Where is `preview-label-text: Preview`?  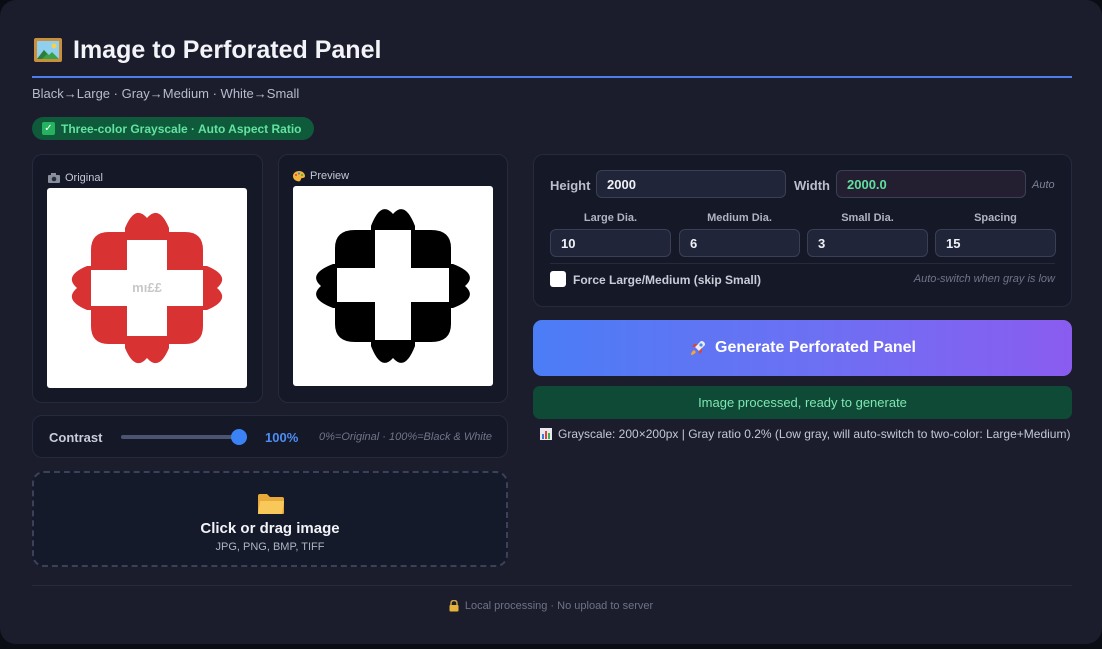 preview-label-text: Preview is located at coordinates (330, 176).